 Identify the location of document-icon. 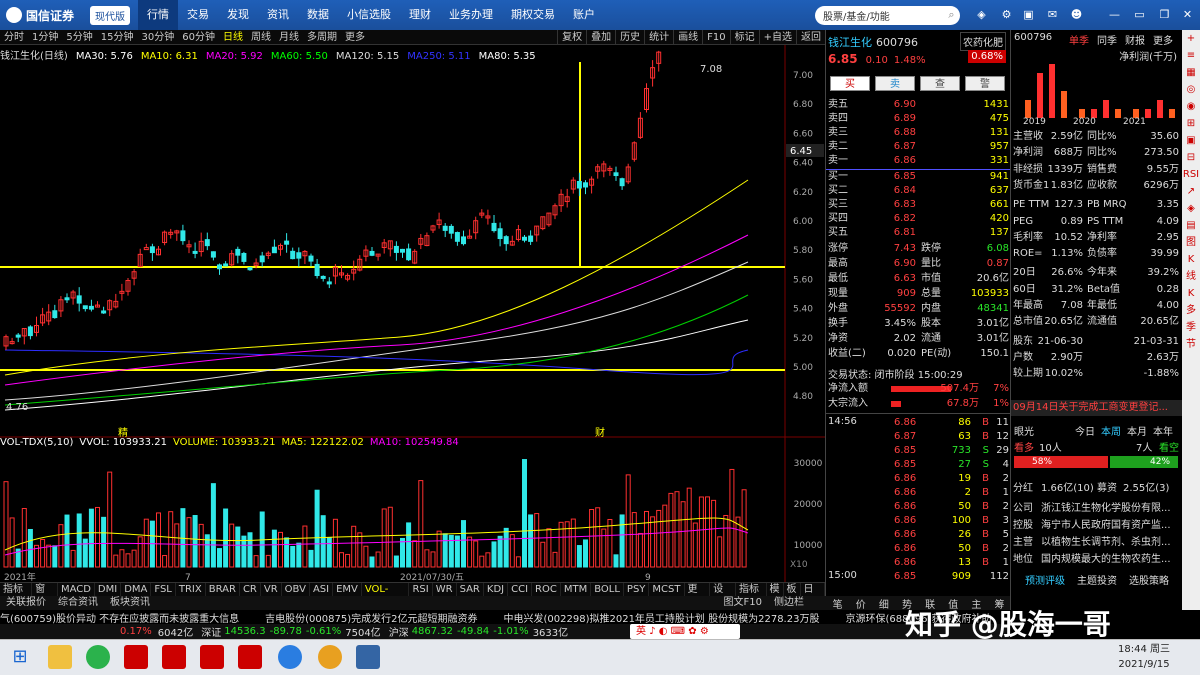
(368, 657).